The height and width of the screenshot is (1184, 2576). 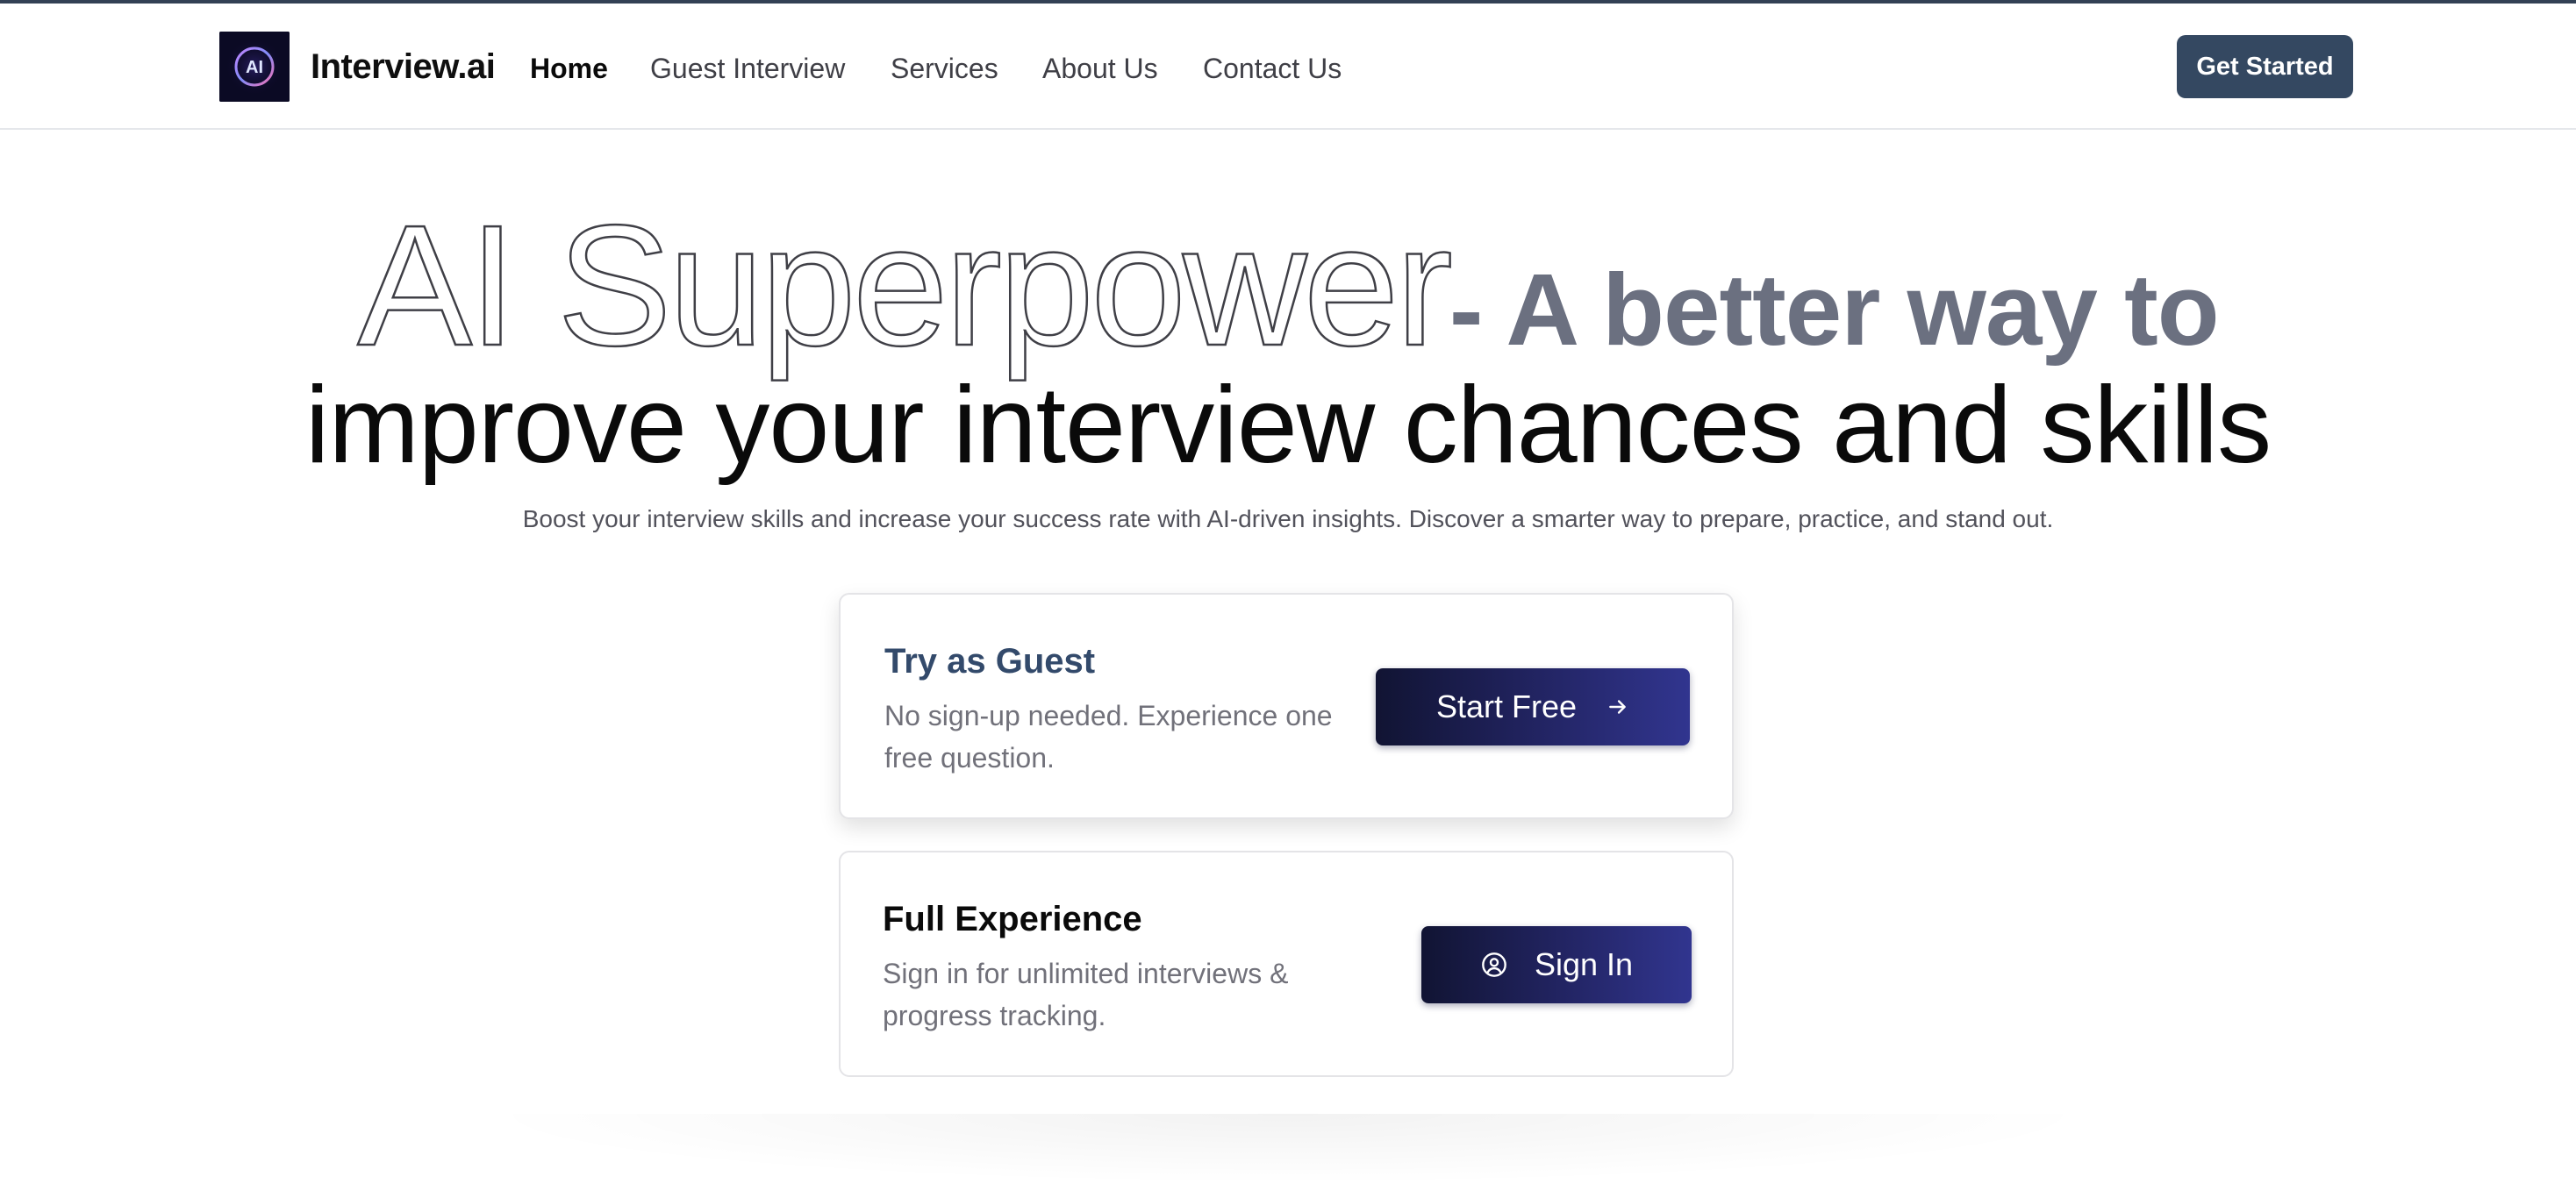 I want to click on sign-in-button: Sign In, so click(x=1556, y=964).